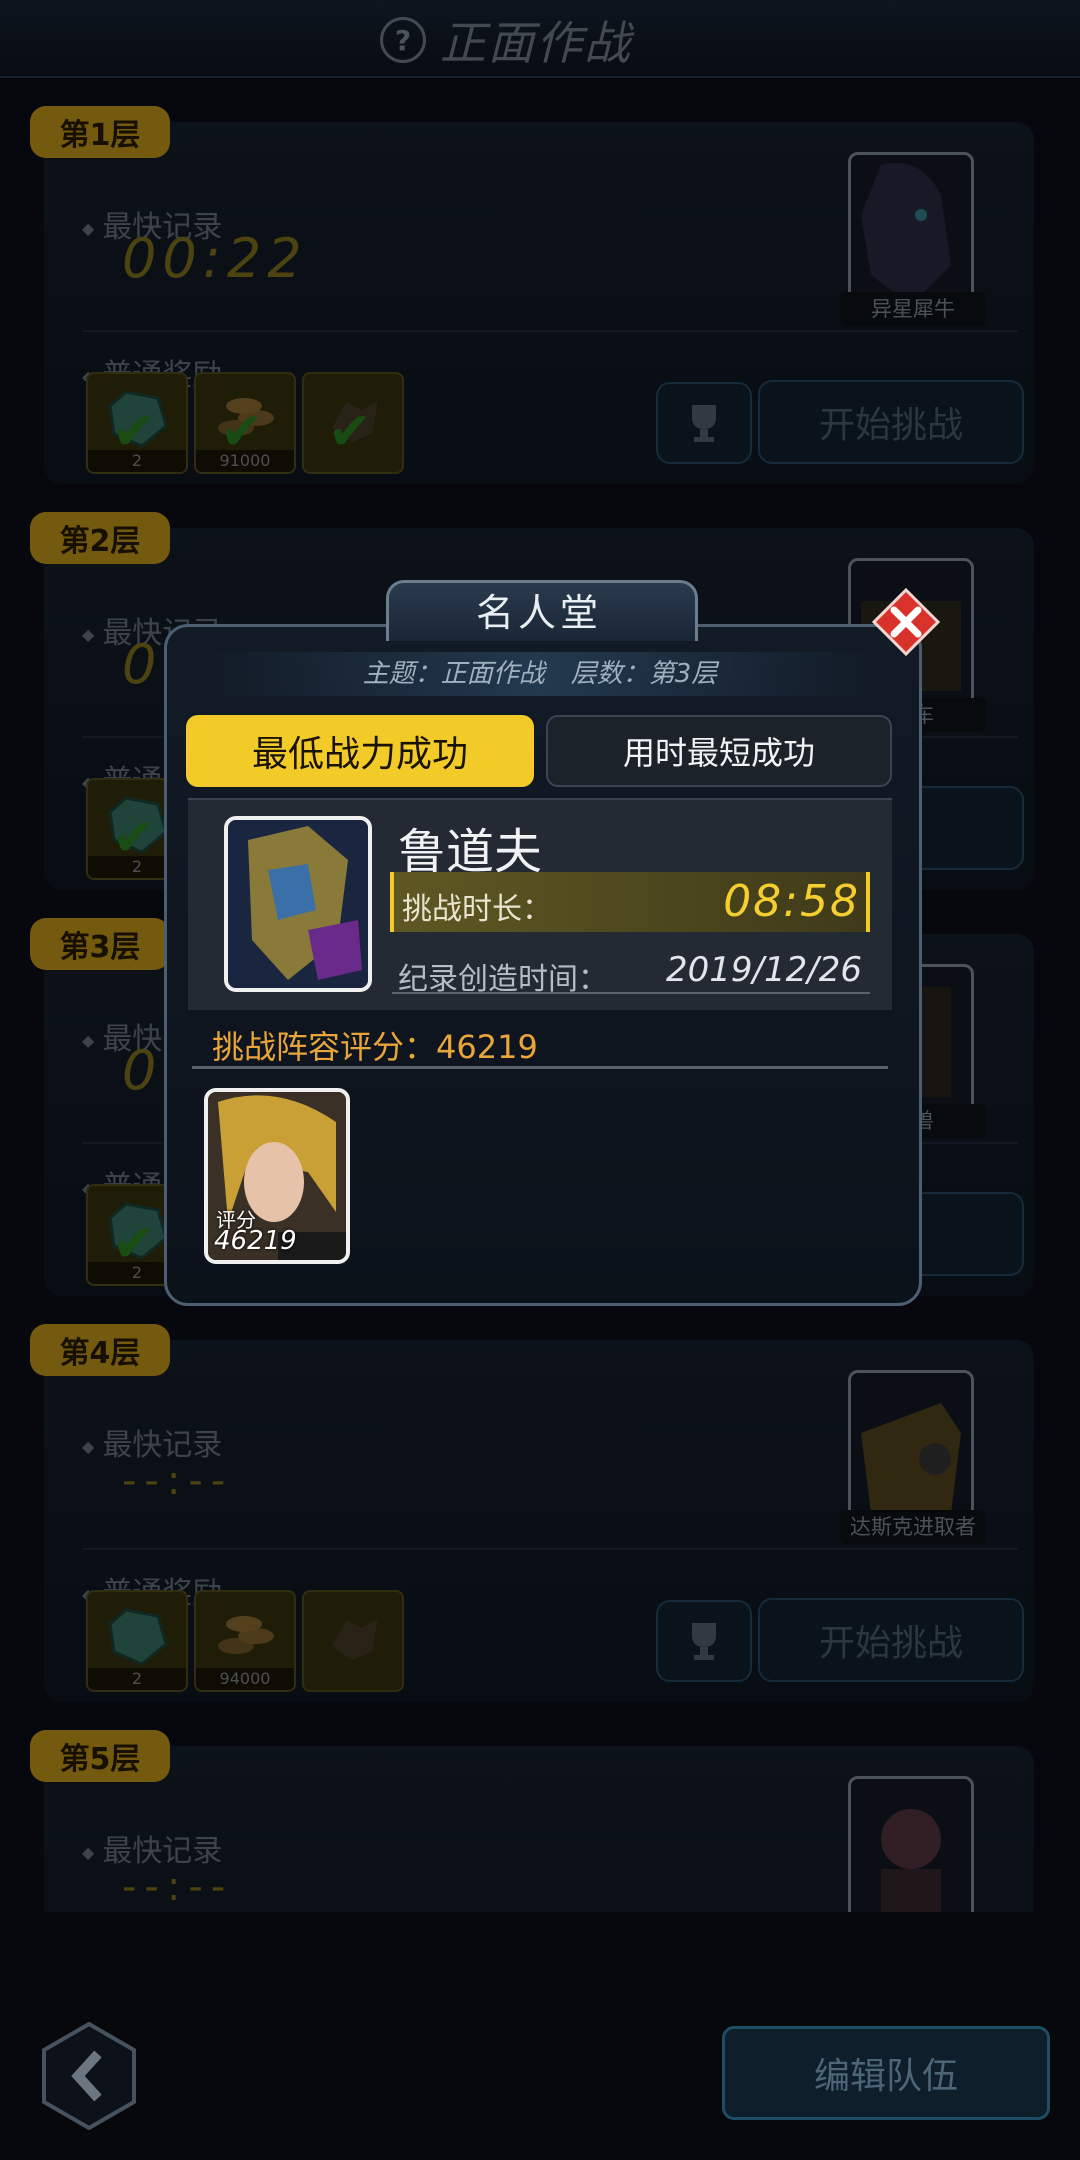 This screenshot has width=1080, height=2160. I want to click on duration-value: 08:58, so click(791, 901).